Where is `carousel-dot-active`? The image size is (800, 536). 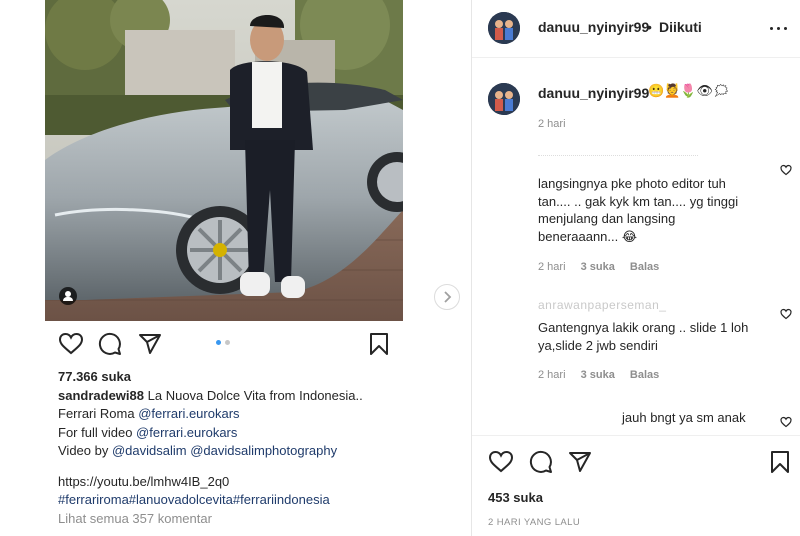 carousel-dot-active is located at coordinates (218, 342).